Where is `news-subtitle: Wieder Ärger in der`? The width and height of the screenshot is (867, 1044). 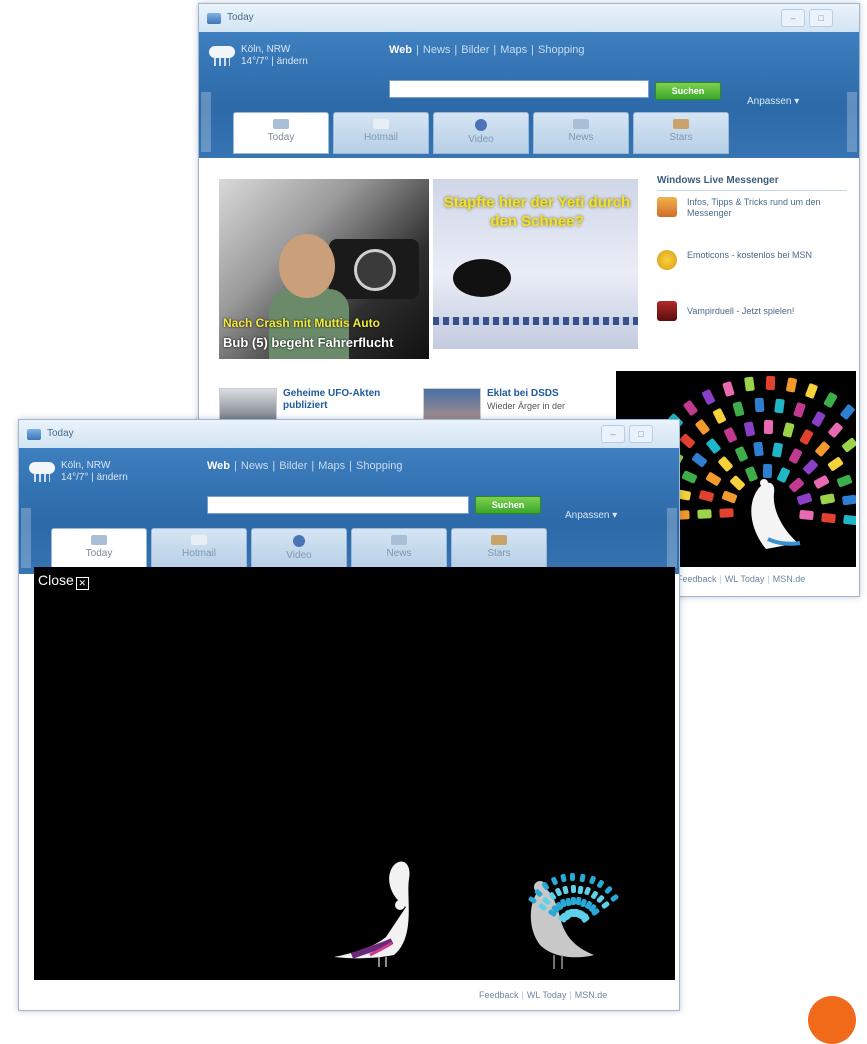
news-subtitle: Wieder Ärger in der is located at coordinates (526, 406).